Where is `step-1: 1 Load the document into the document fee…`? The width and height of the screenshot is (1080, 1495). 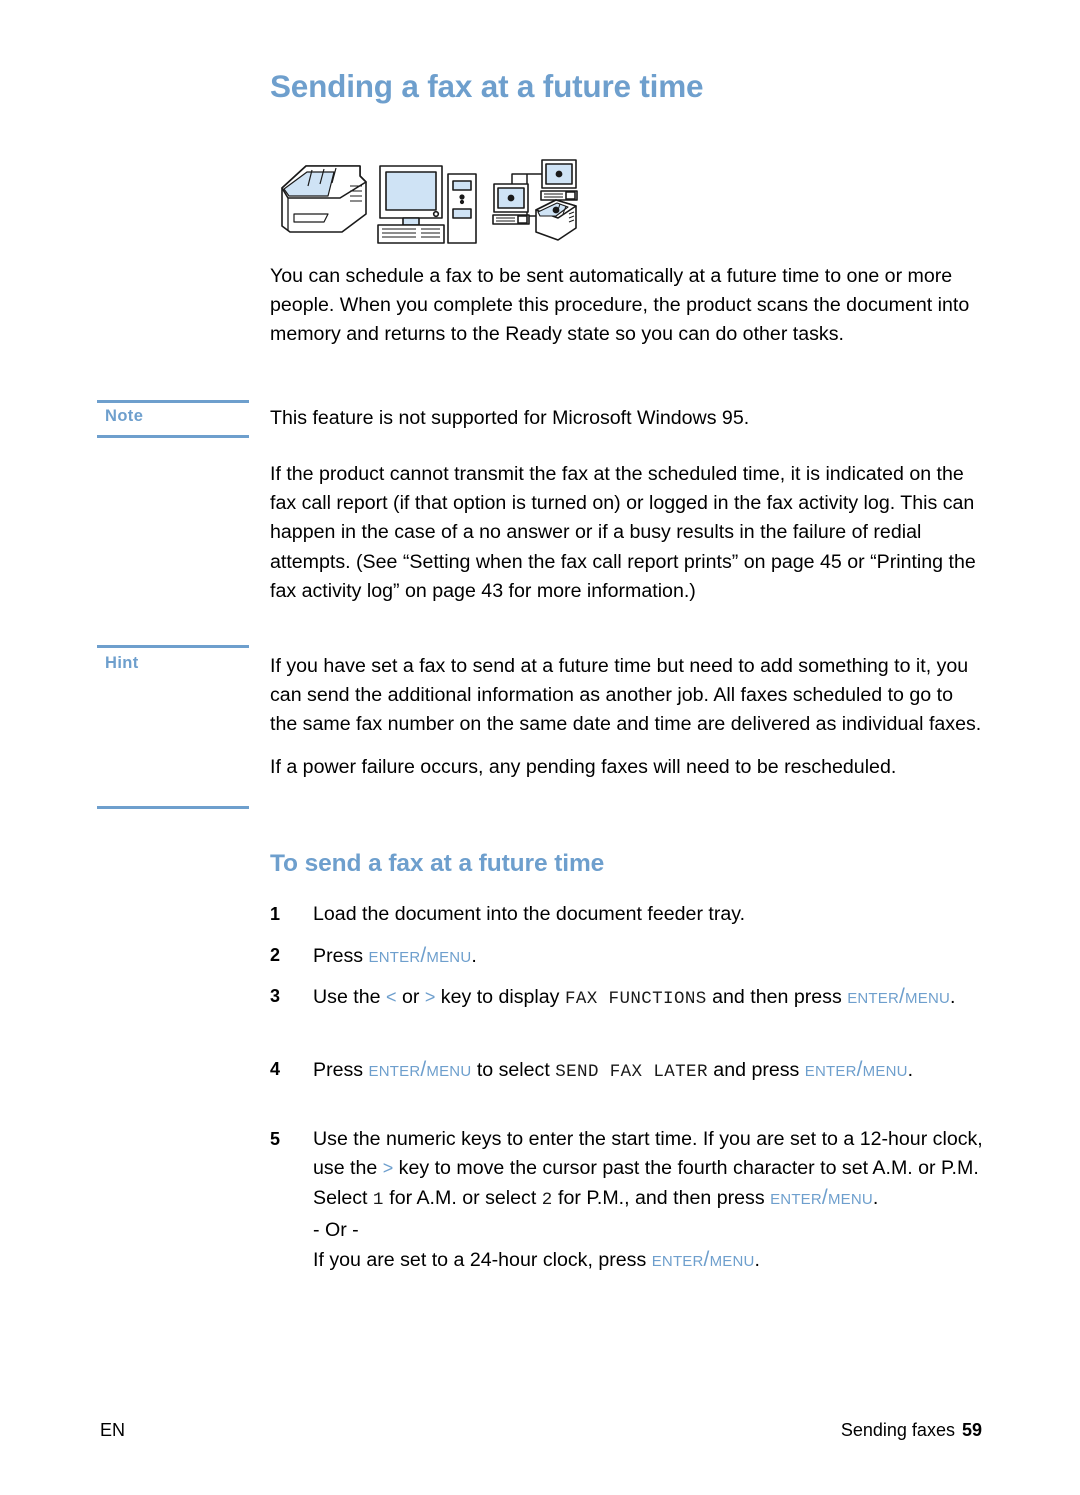
step-1: 1 Load the document into the document fee… is located at coordinates (627, 914).